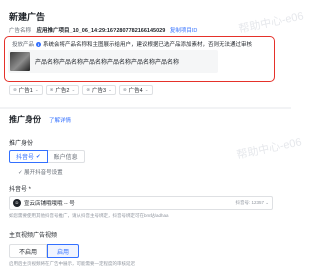 Image resolution: width=320 pixels, height=273 pixels. I want to click on account-name: 宣云店铺哦哦哦 -- 号, so click(49, 204).